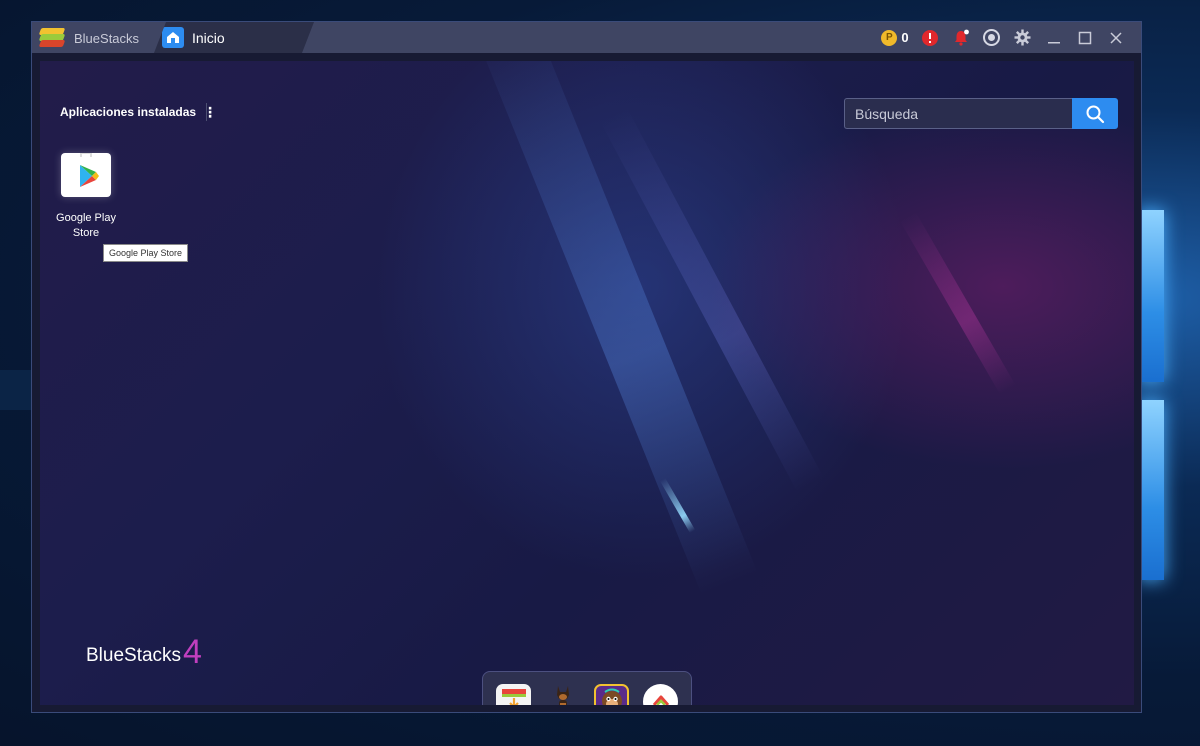  Describe the element at coordinates (1053, 42) in the screenshot. I see `minimize-icon` at that location.